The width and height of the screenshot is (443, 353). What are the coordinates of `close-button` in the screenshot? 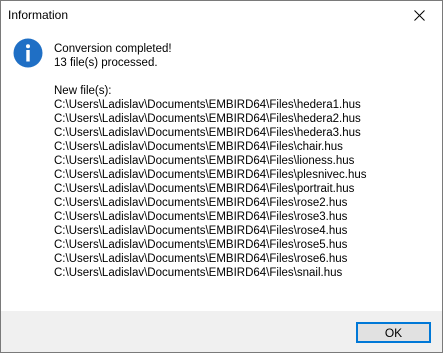 It's located at (419, 15).